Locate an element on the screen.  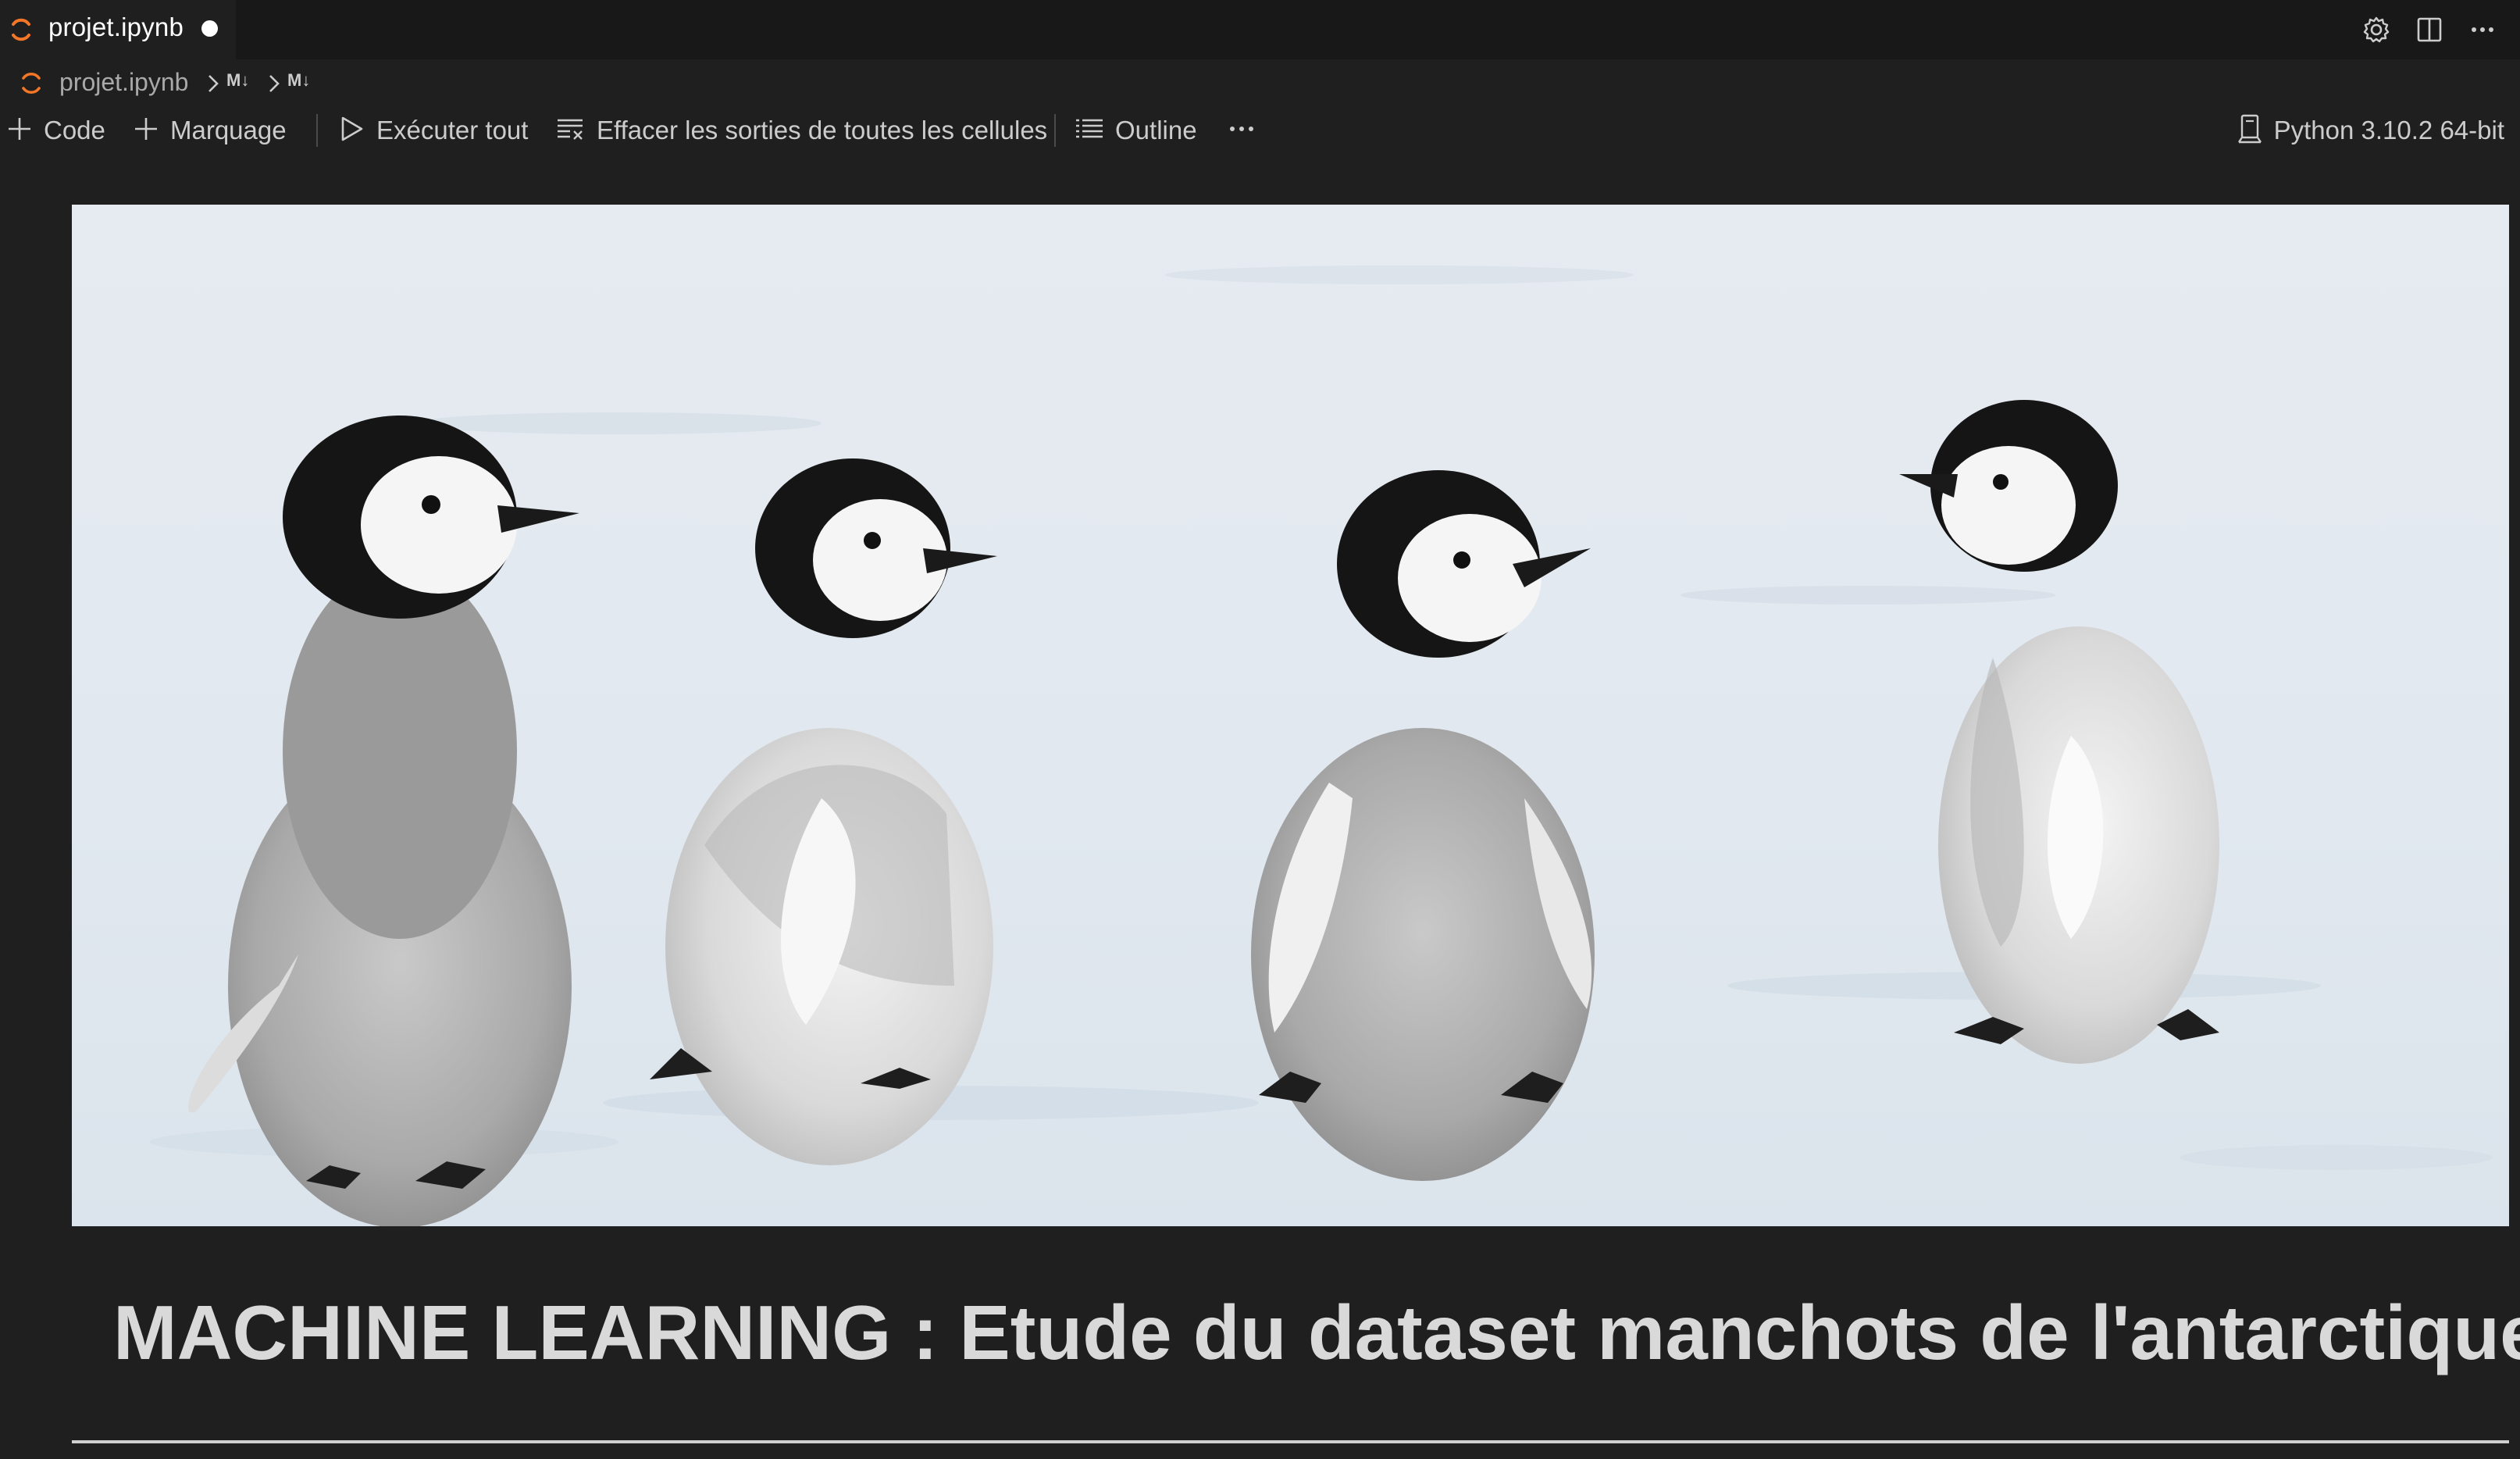
add-markdown-label: Marquage is located at coordinates (228, 130).